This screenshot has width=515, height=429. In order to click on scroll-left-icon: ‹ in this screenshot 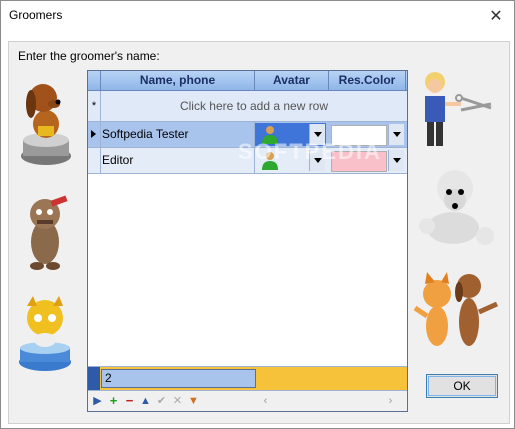, I will do `click(265, 401)`.